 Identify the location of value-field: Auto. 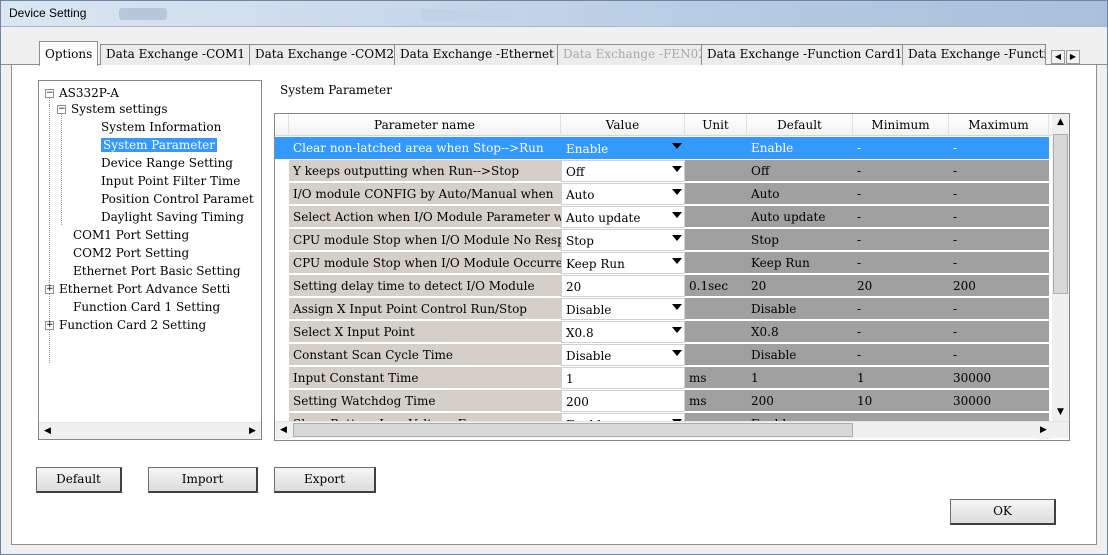
(623, 194).